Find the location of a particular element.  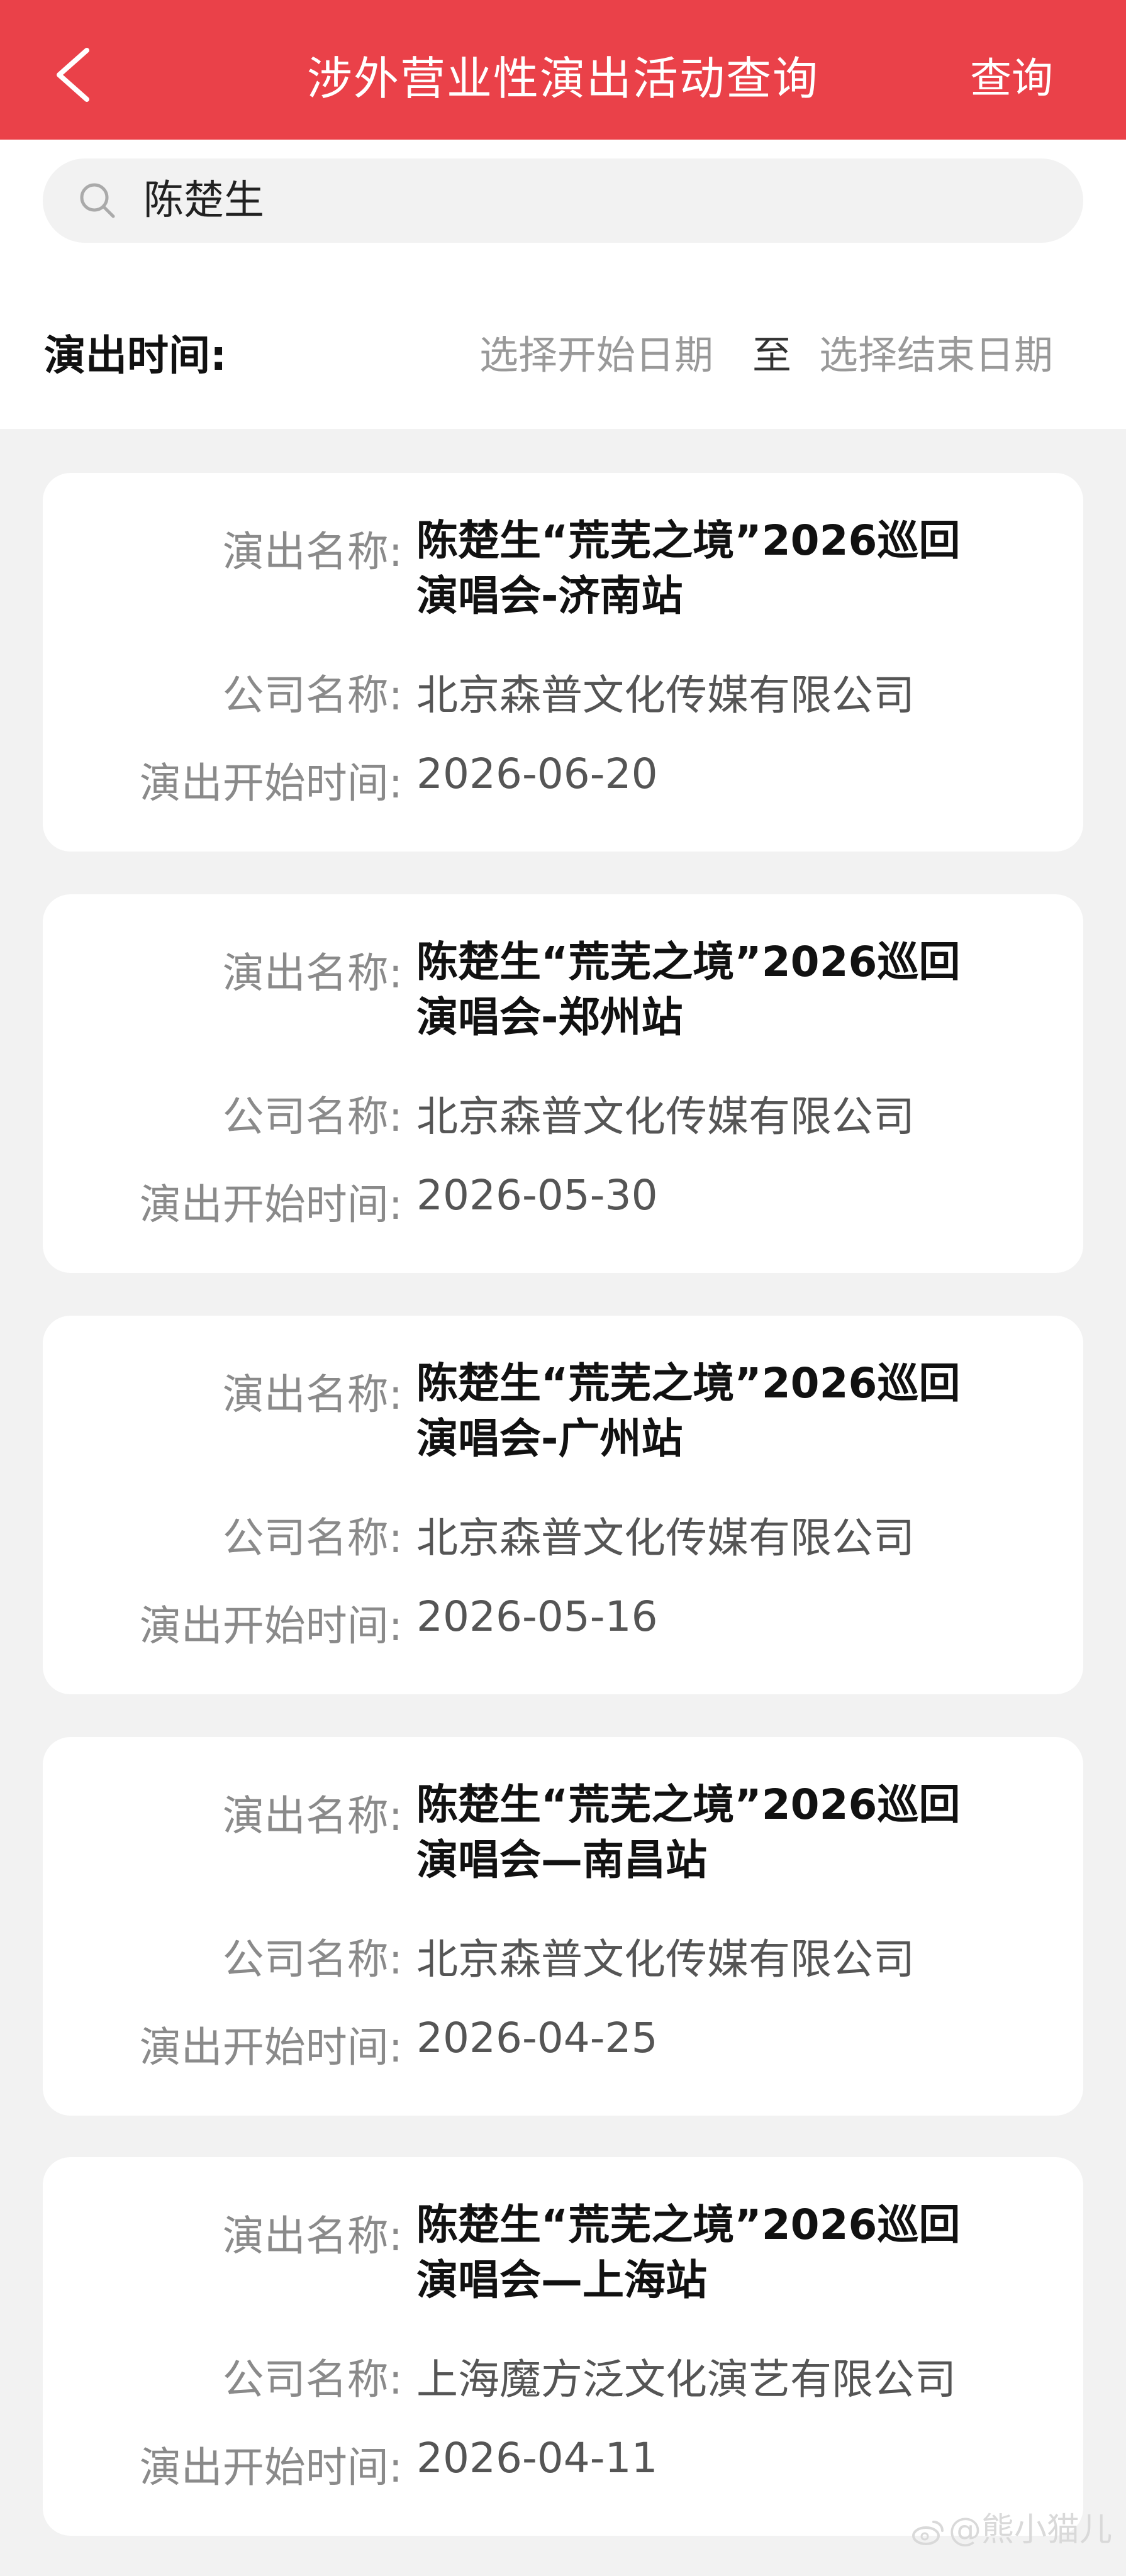

show-name: 陈楚生“荒芜之境”2026巡回 演唱会—上海站 is located at coordinates (730, 2252).